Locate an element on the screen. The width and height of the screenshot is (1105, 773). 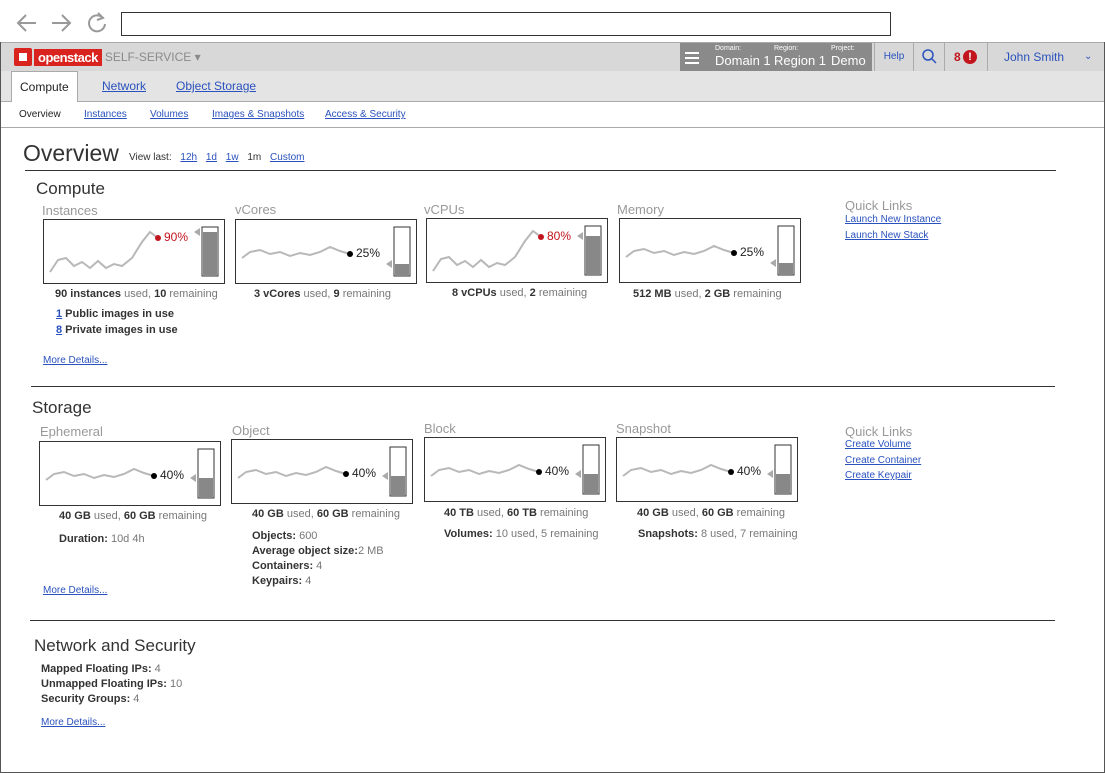
gauge-vcpus: 80% is located at coordinates (517, 250).